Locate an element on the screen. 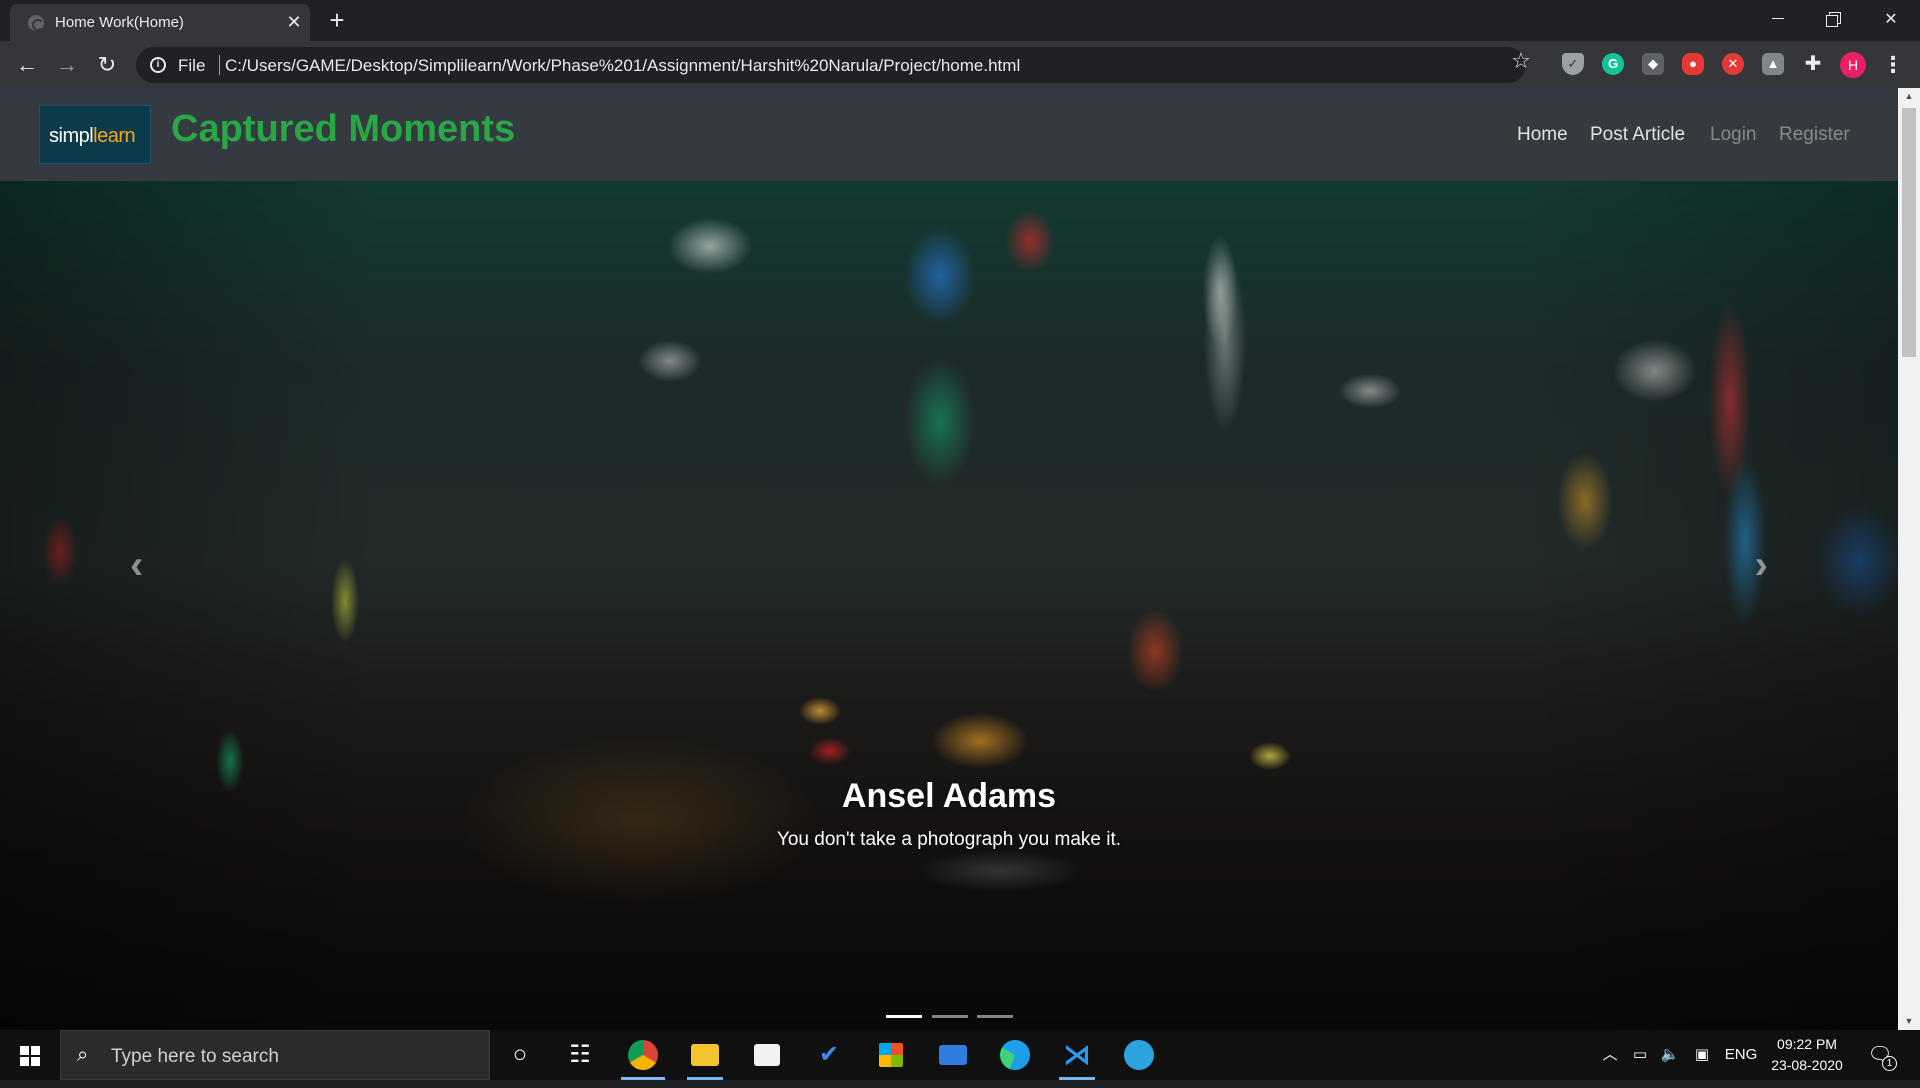 The image size is (1920, 1088). forward-arrow-icon: → is located at coordinates (67, 65).